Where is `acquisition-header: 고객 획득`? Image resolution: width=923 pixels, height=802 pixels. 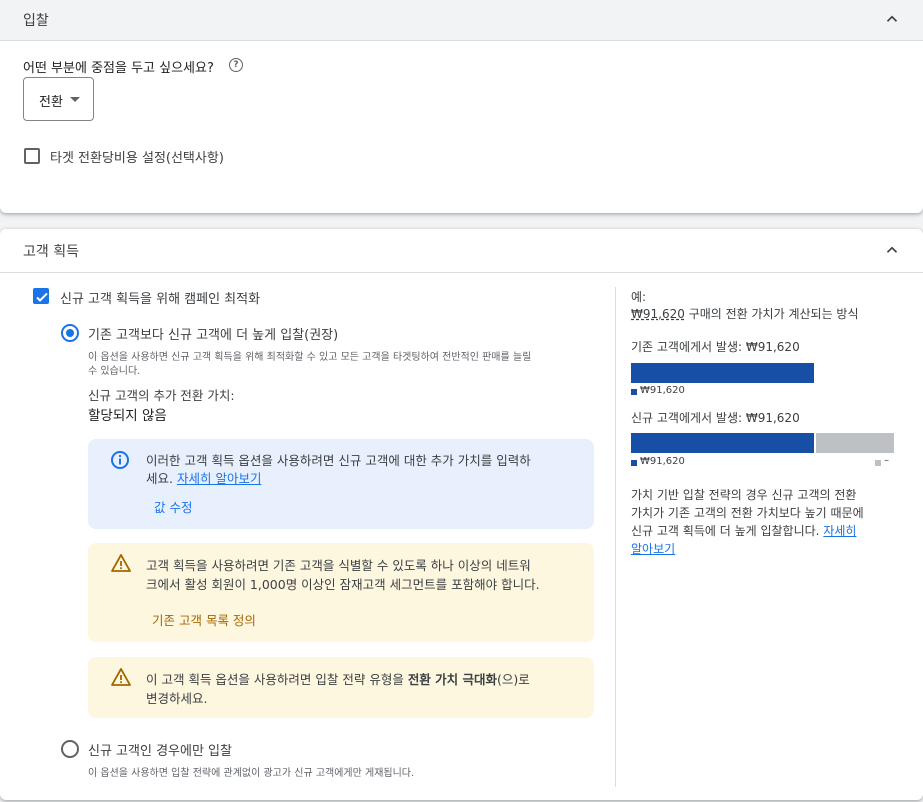
acquisition-header: 고객 획득 is located at coordinates (461, 251).